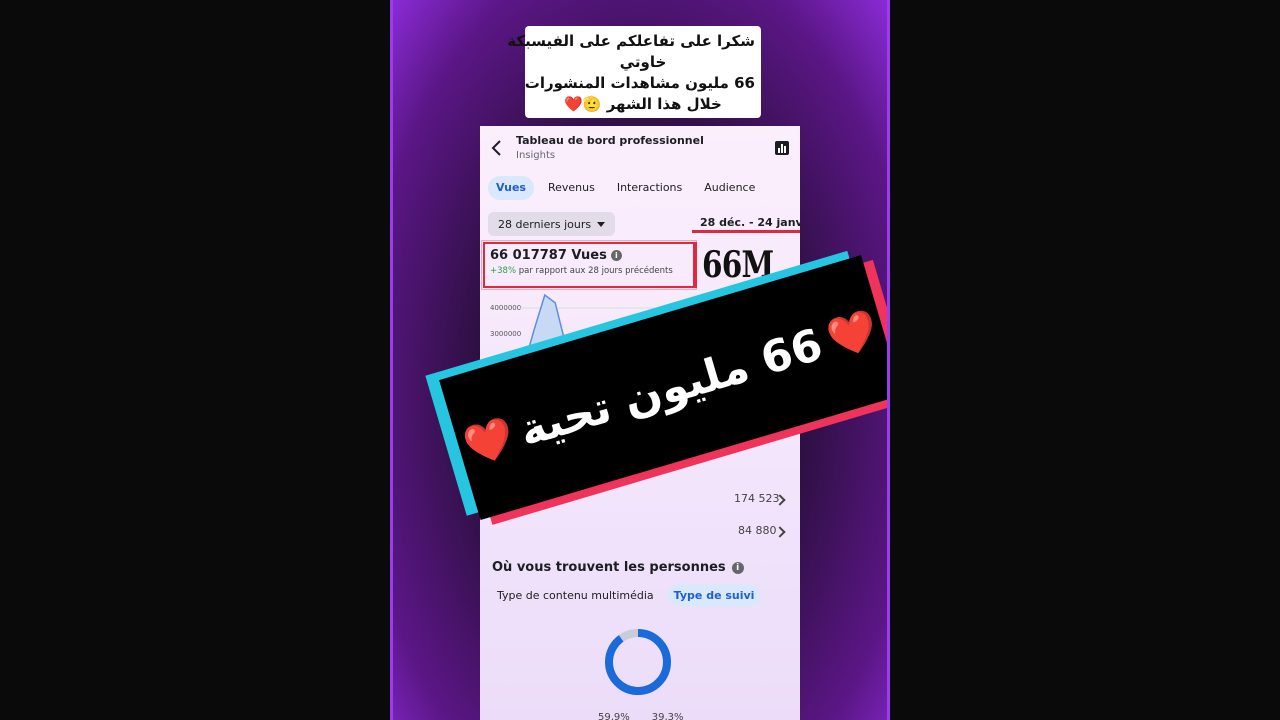 The height and width of the screenshot is (720, 1280). I want to click on caption-line: خاوتي, so click(643, 62).